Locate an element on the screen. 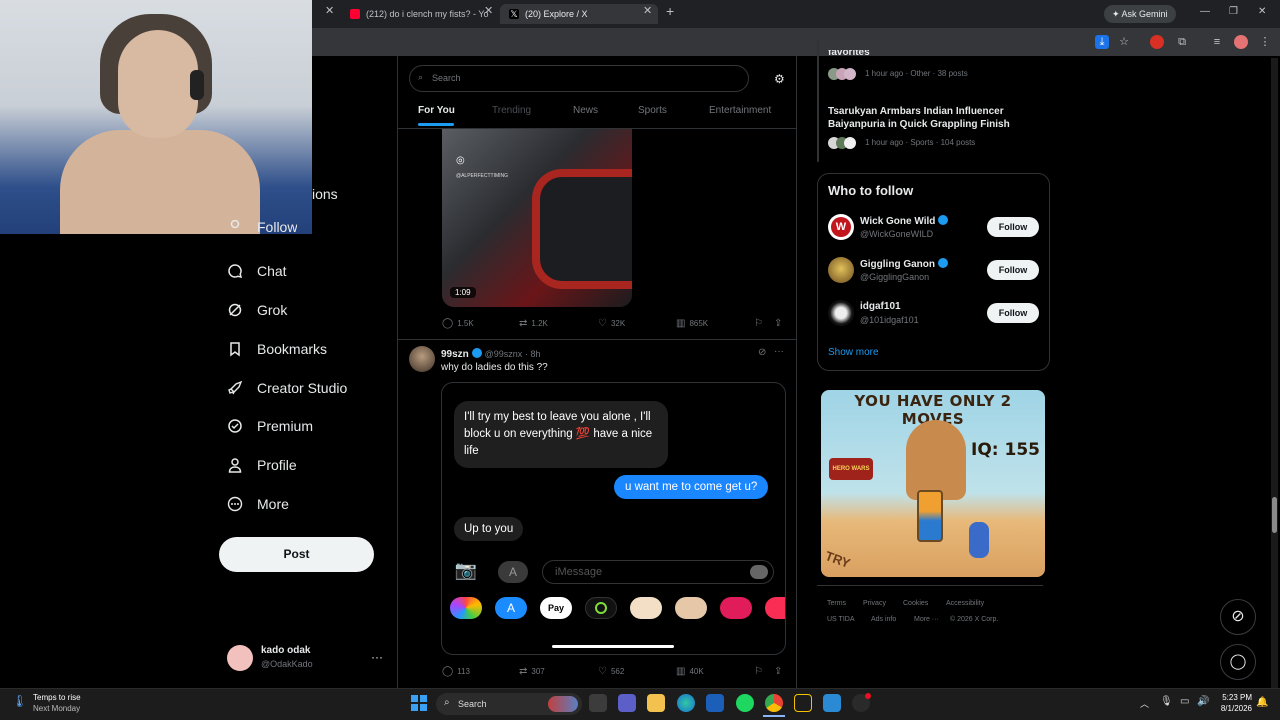 The image size is (1280, 720). user-name: Wick Gone Wild is located at coordinates (904, 221).